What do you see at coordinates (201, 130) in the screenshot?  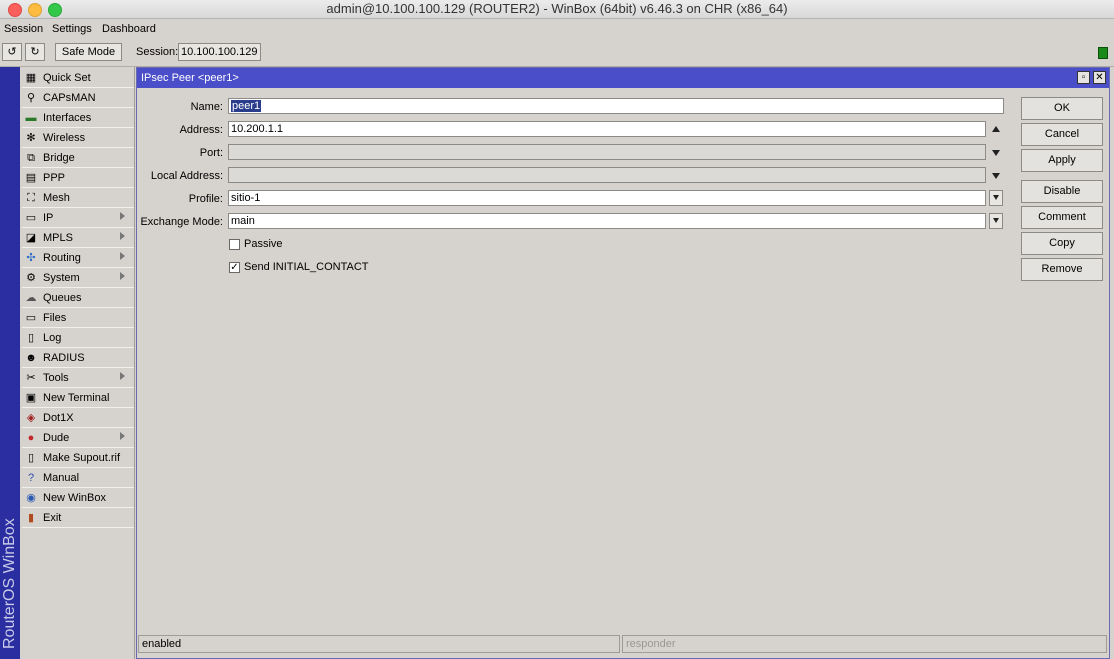 I see `address-label: Address:` at bounding box center [201, 130].